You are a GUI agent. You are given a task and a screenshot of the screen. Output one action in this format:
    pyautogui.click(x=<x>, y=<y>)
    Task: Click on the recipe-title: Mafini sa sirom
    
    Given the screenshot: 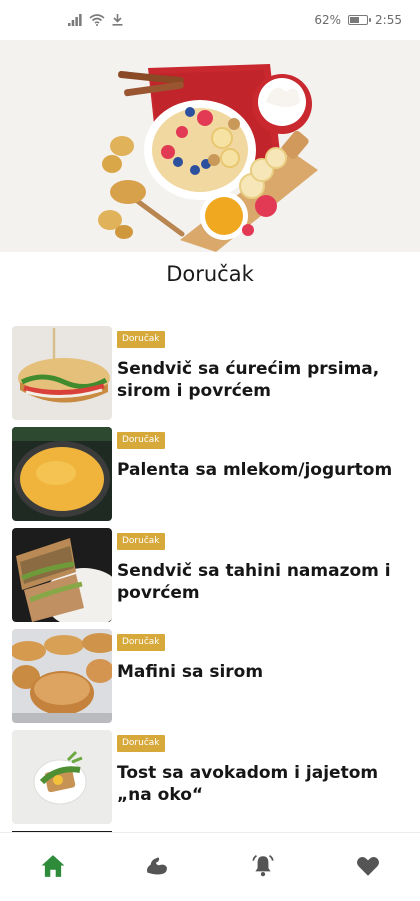 What is the action you would take?
    pyautogui.click(x=262, y=672)
    